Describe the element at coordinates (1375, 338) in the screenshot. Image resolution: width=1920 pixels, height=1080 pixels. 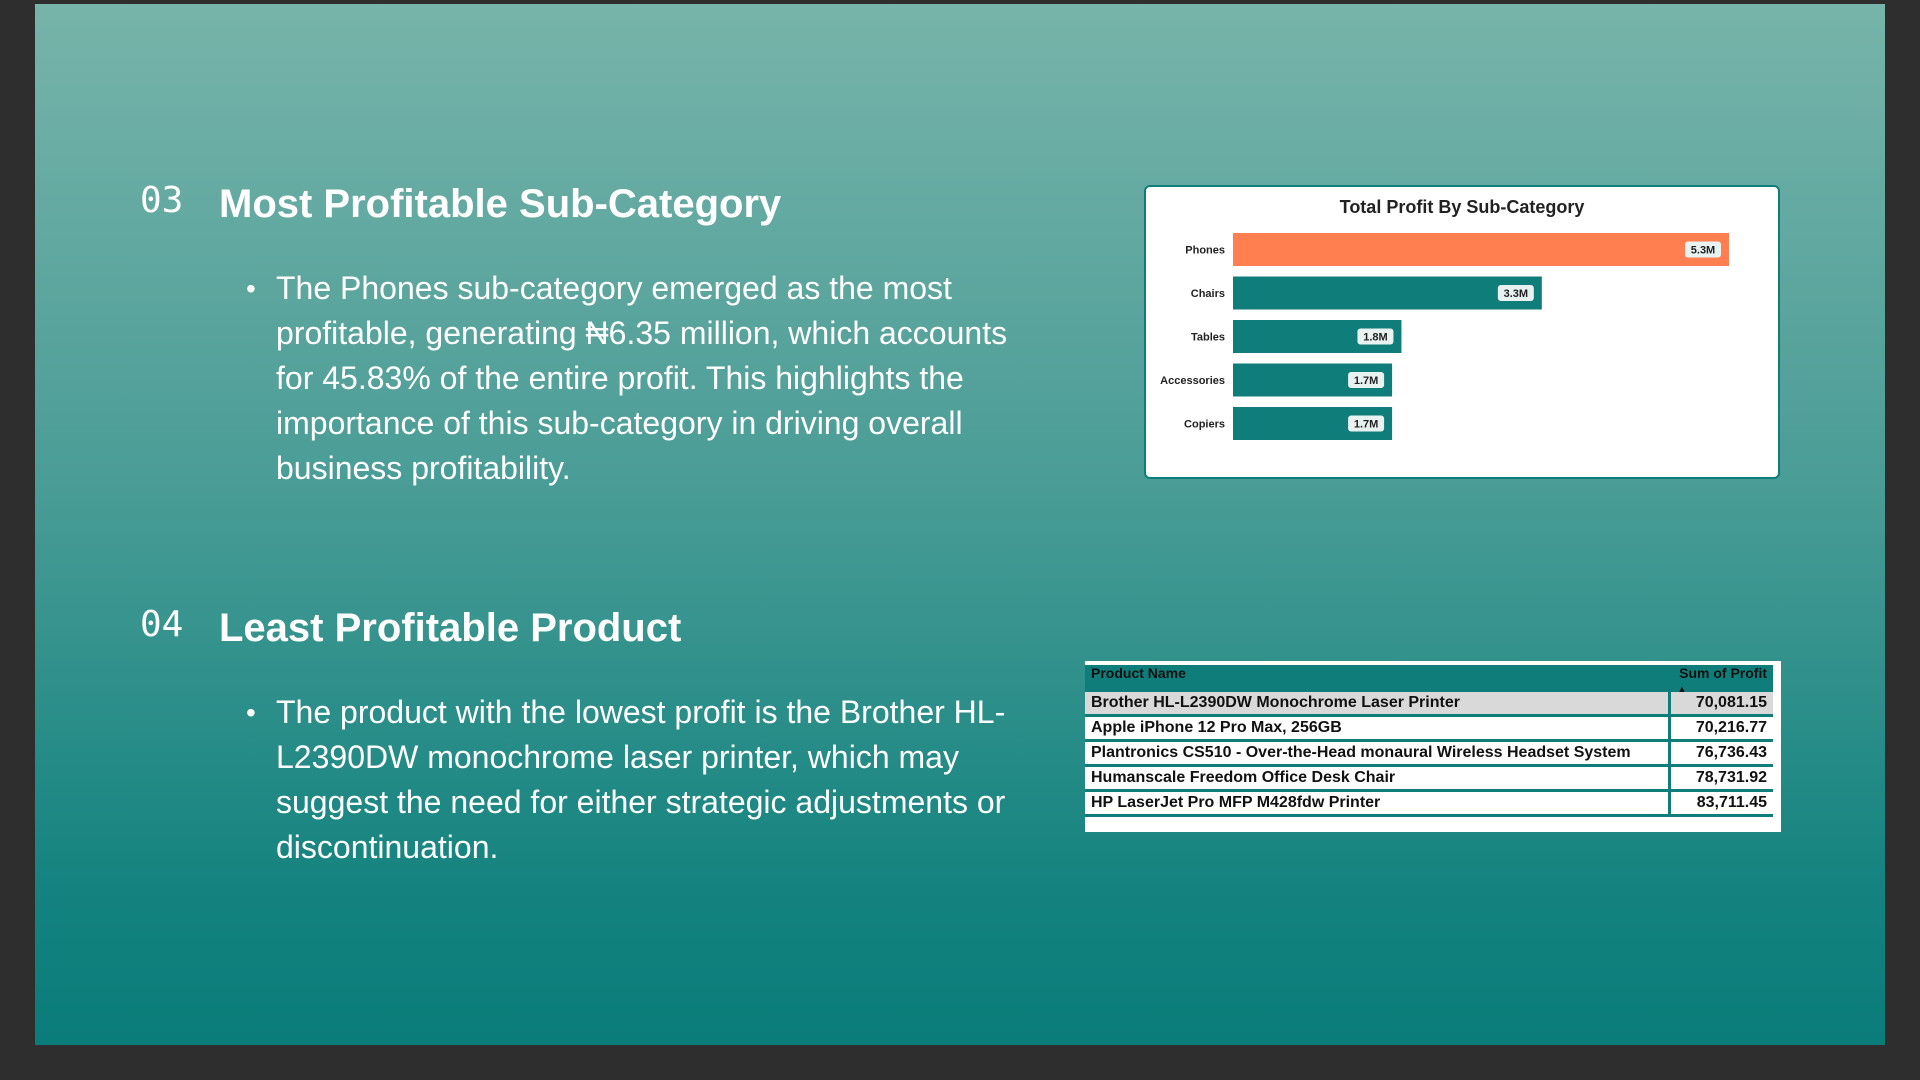
I see `data-label-tables: 1.8M` at that location.